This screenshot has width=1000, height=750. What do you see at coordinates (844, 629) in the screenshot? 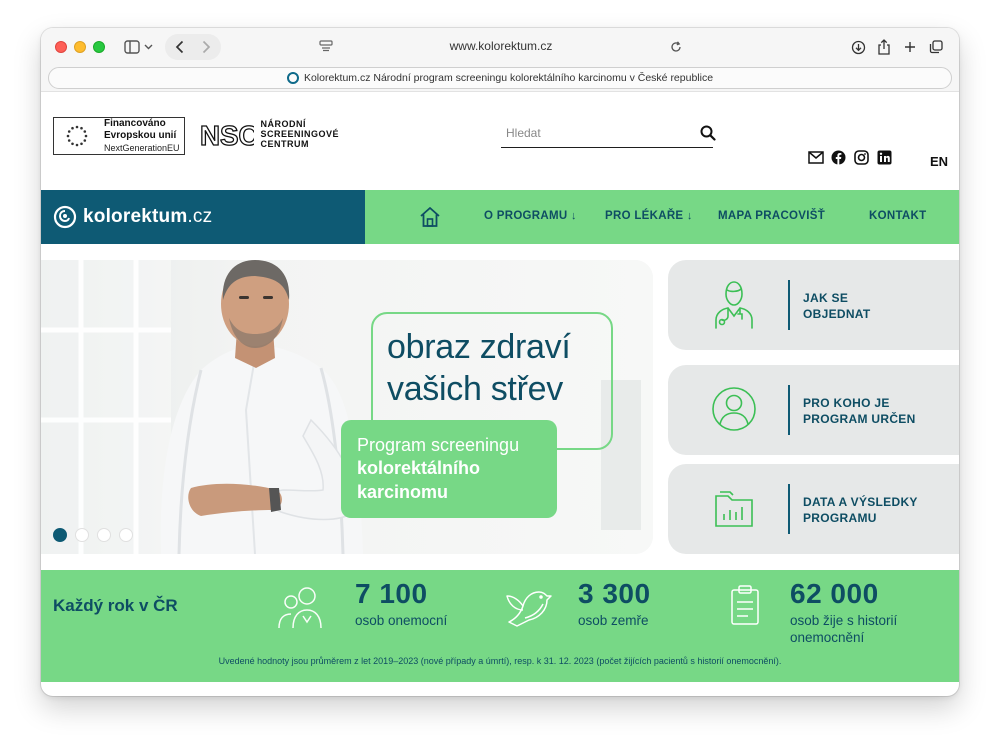
I see `stat-label-survivors: osob žije s historií onemocnění` at bounding box center [844, 629].